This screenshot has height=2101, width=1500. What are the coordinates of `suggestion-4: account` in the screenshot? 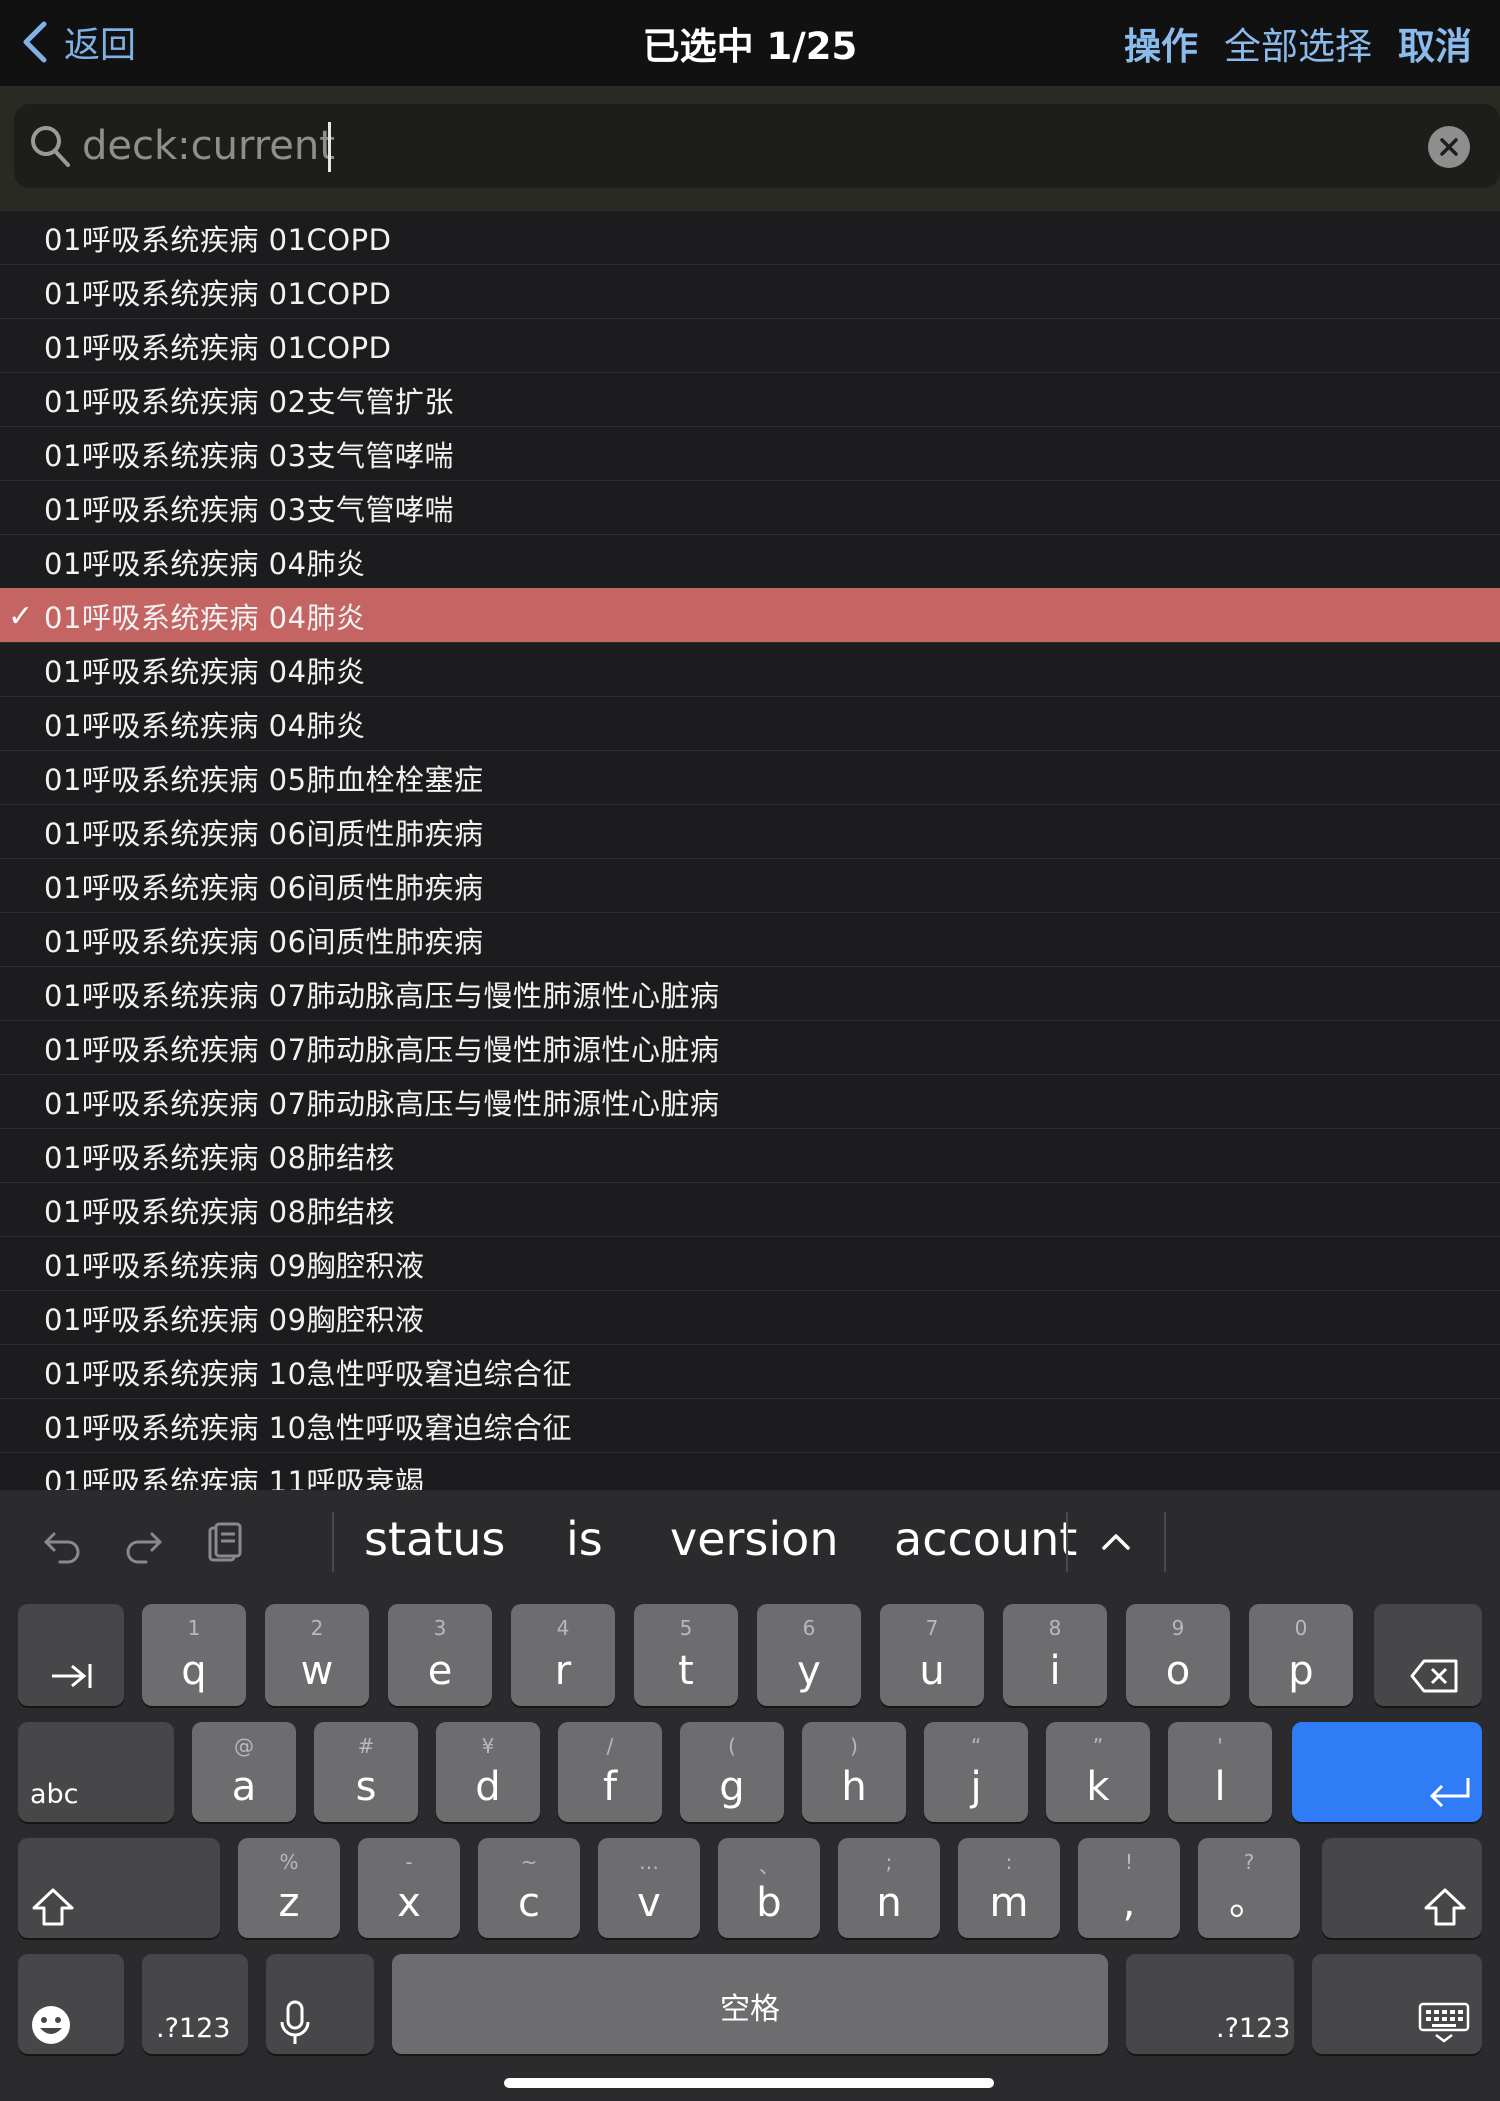 It's located at (985, 1539).